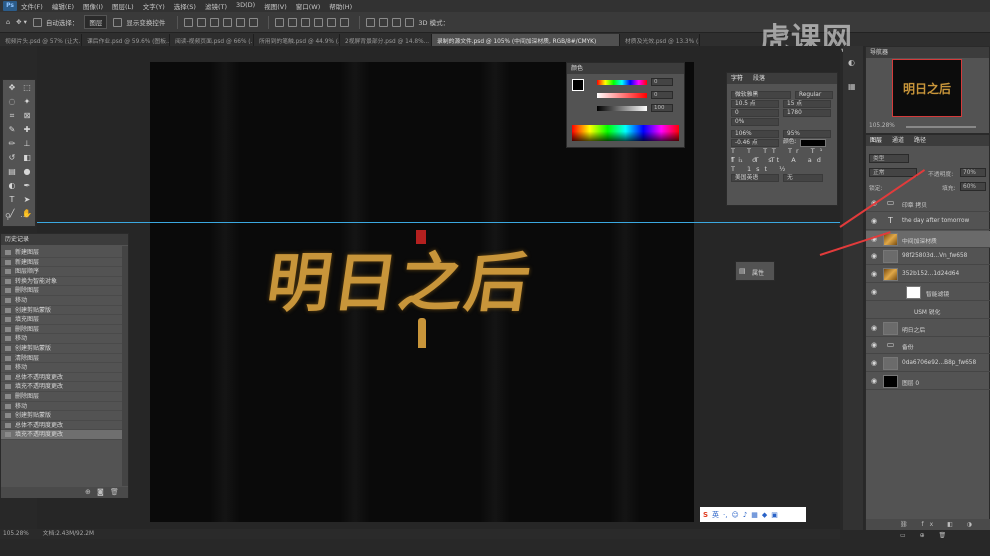  What do you see at coordinates (308, 6) in the screenshot?
I see `menu-item: 窗口(W)` at bounding box center [308, 6].